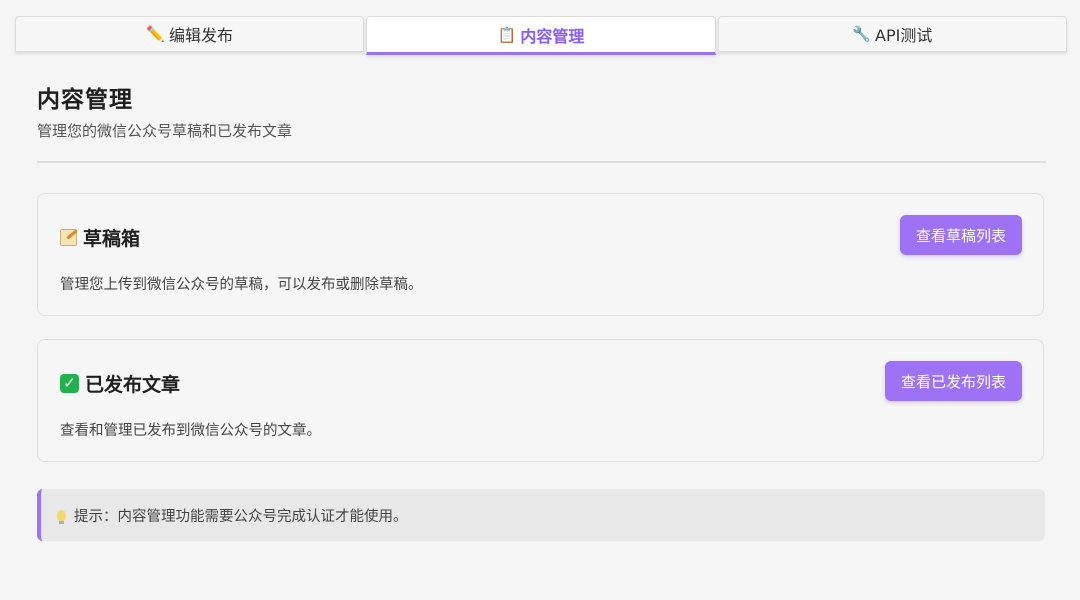 The width and height of the screenshot is (1080, 600). Describe the element at coordinates (241, 516) in the screenshot. I see `tip-text: 提示：内容管理功能需要公众号完成认证才能使用。` at that location.